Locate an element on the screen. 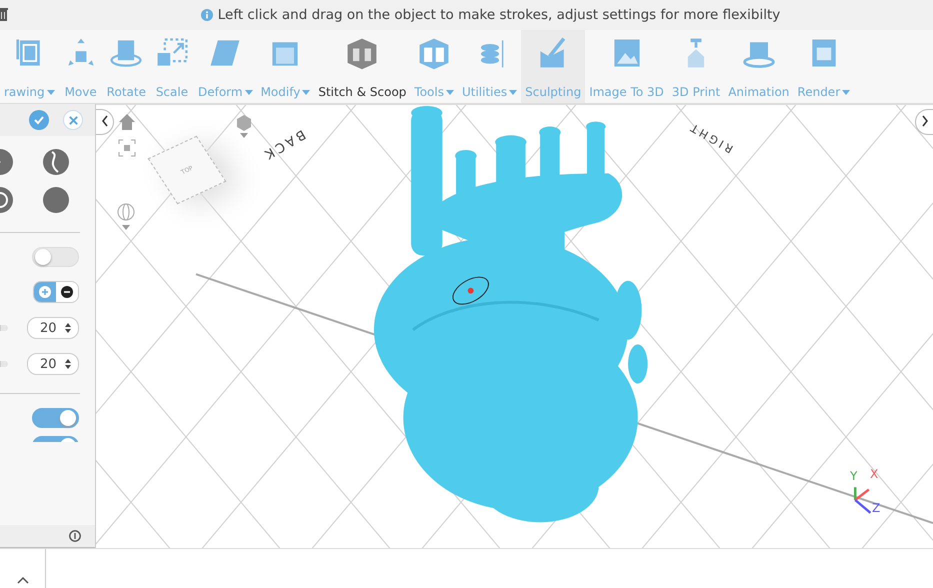 This screenshot has width=933, height=588. plus-icon is located at coordinates (45, 292).